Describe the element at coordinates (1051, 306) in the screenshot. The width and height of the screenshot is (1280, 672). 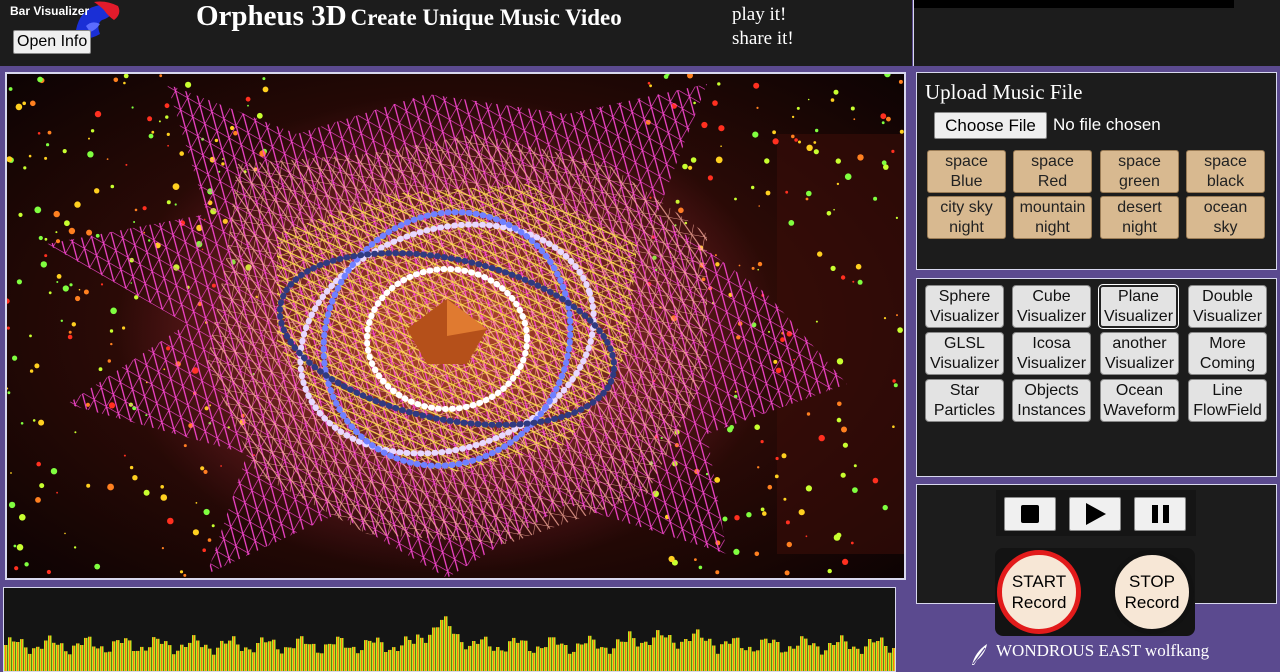
I see `cube-visualizer-button: Cube Visualizer` at that location.